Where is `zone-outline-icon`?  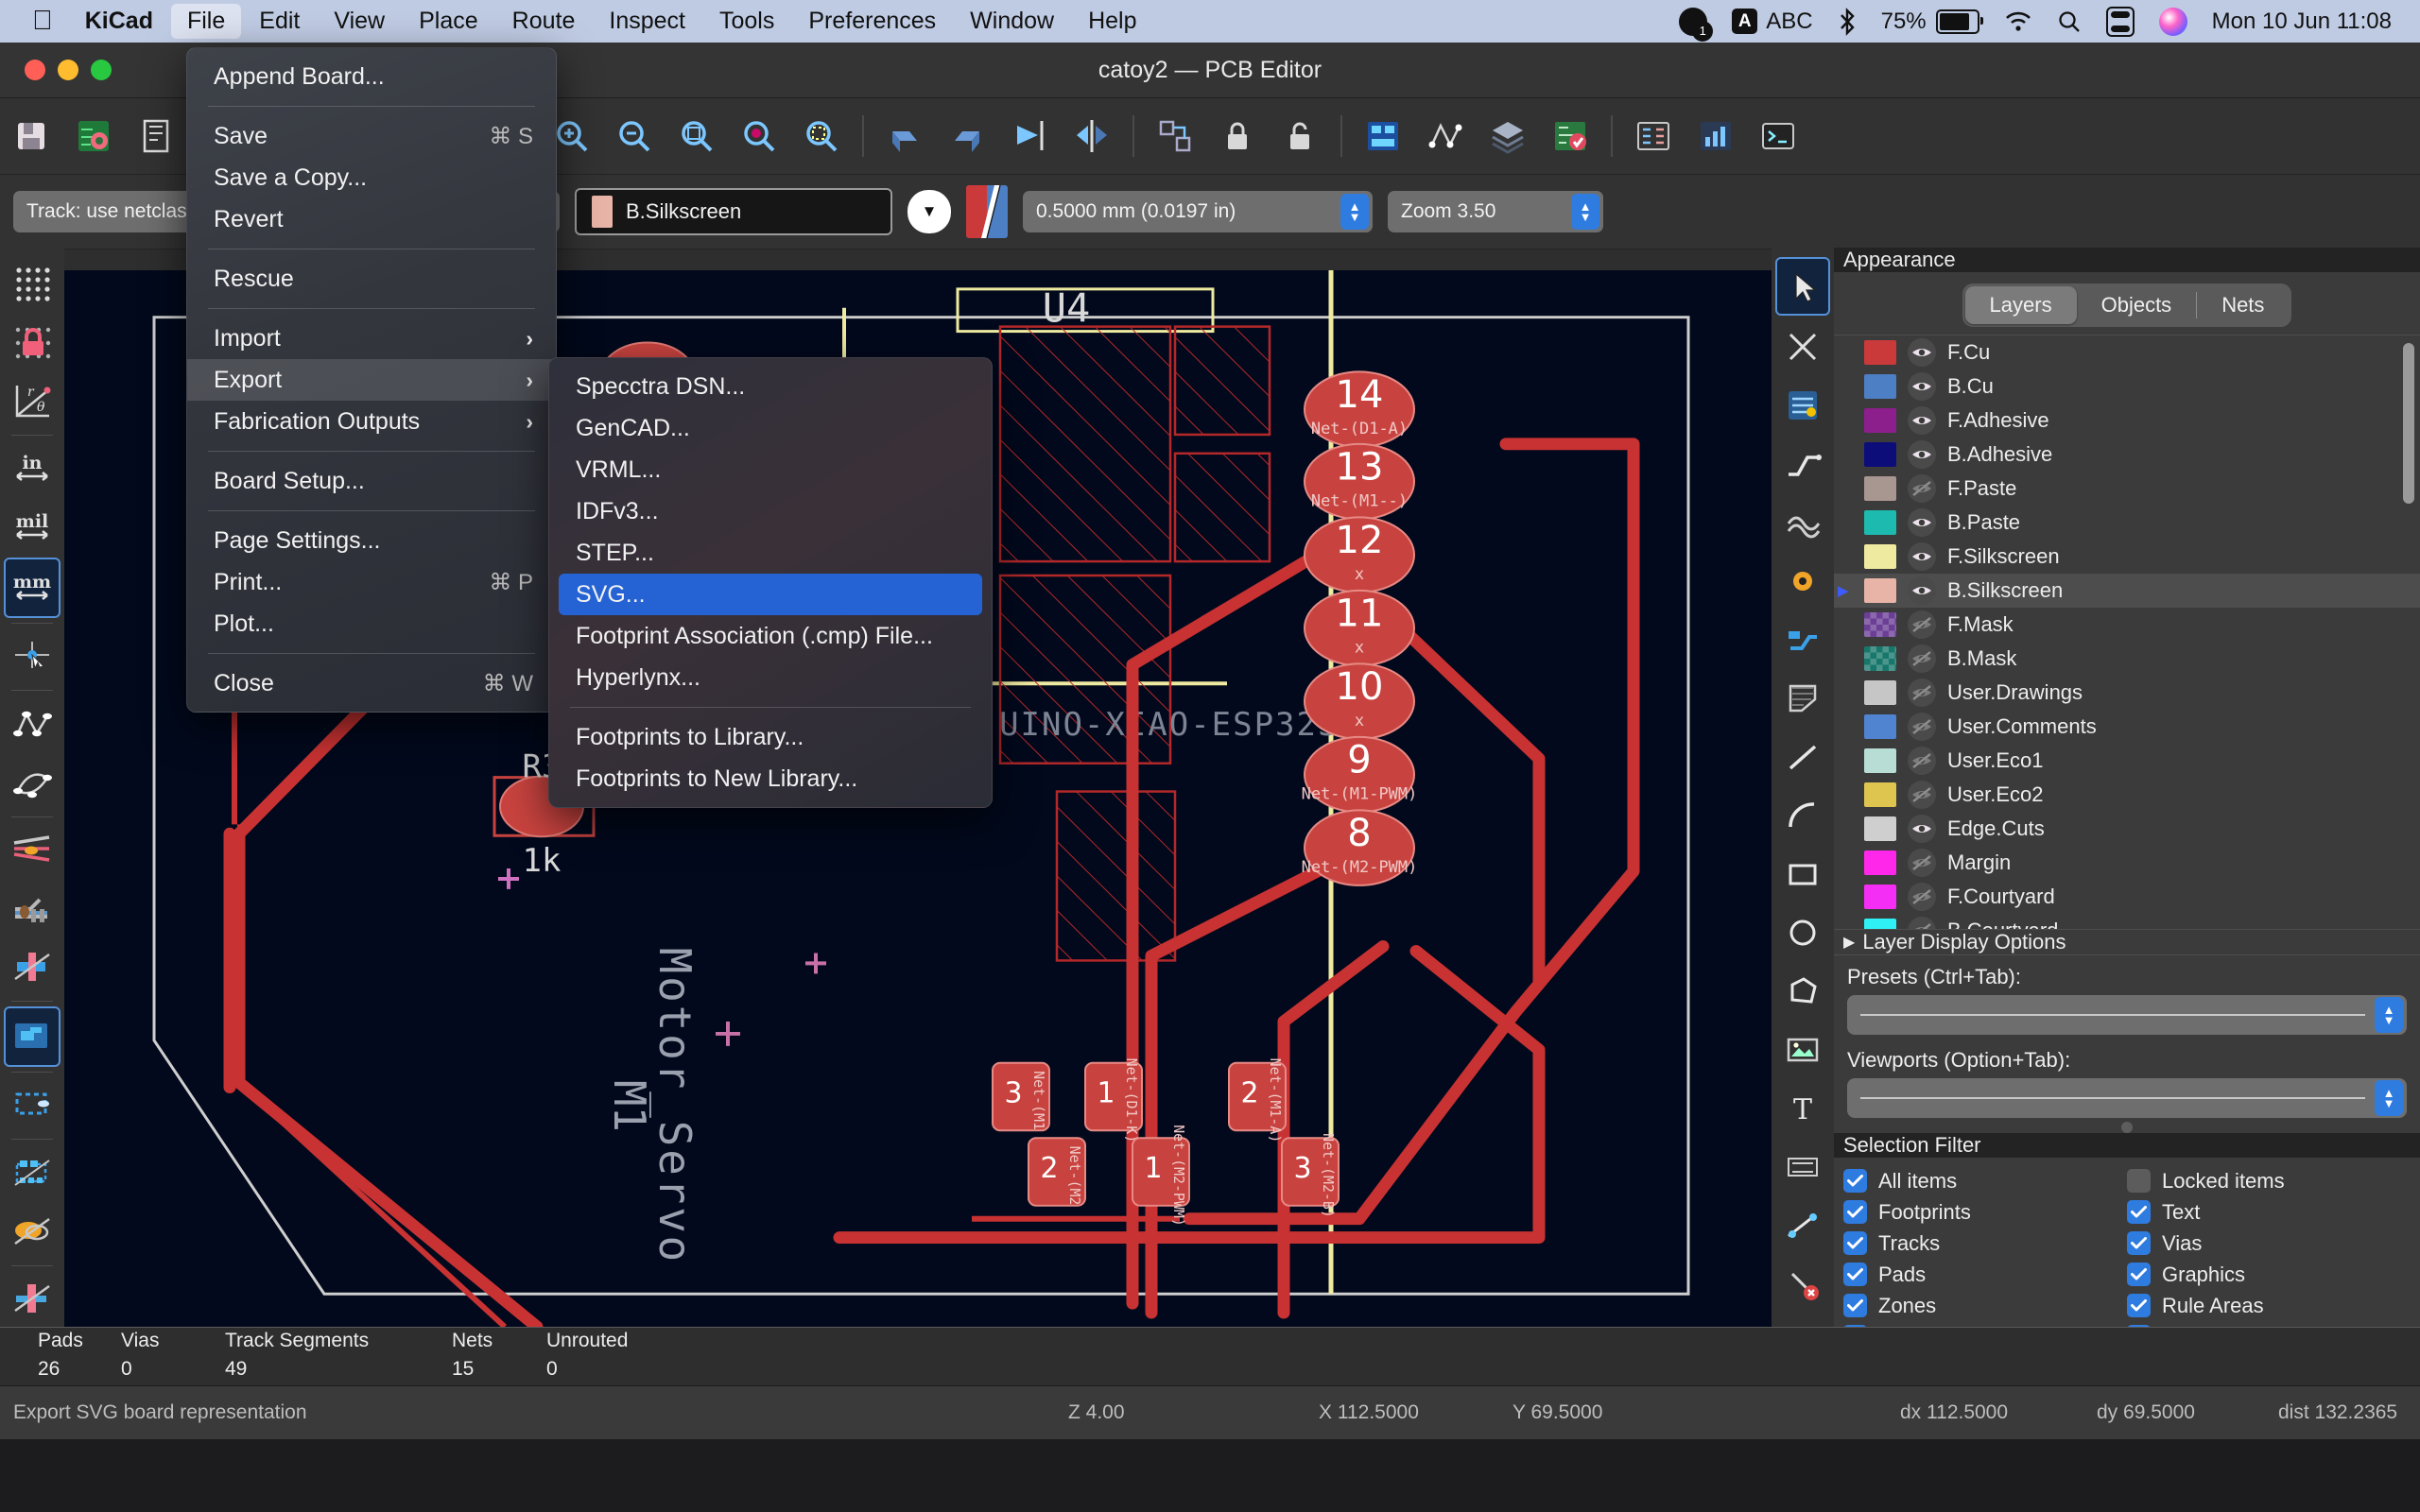 zone-outline-icon is located at coordinates (32, 1105).